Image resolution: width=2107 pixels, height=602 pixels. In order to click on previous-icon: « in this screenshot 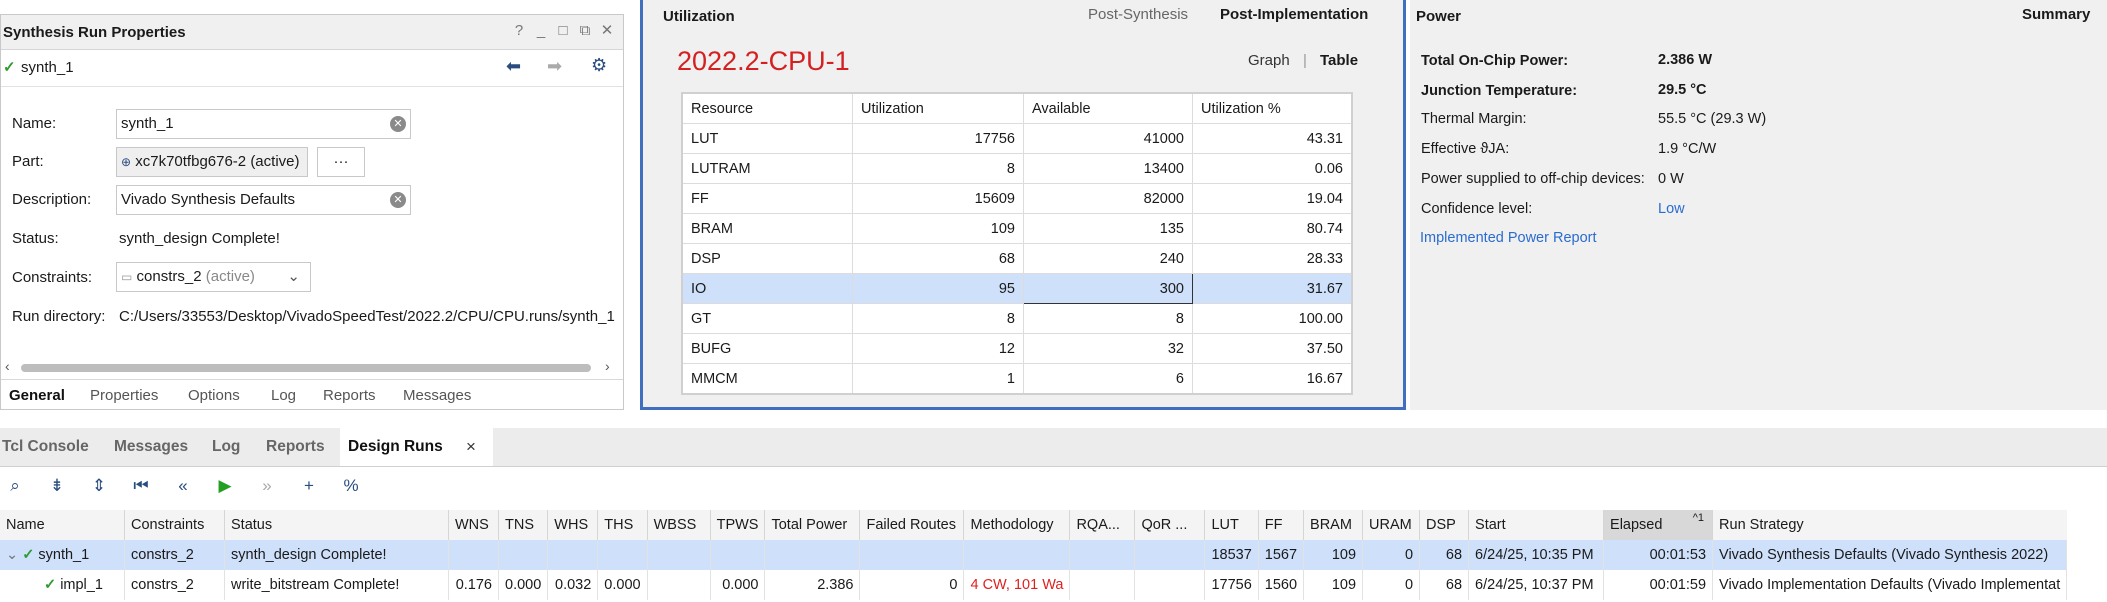, I will do `click(183, 486)`.